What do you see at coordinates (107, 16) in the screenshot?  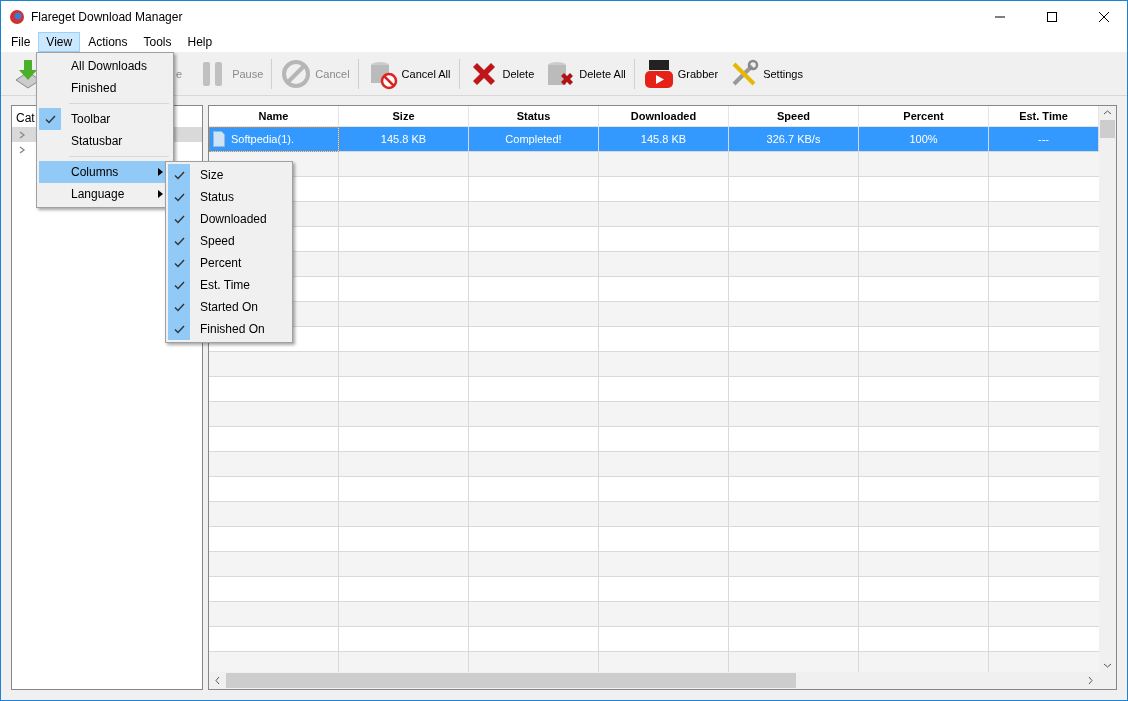 I see `window-title: Flareget Download Manager` at bounding box center [107, 16].